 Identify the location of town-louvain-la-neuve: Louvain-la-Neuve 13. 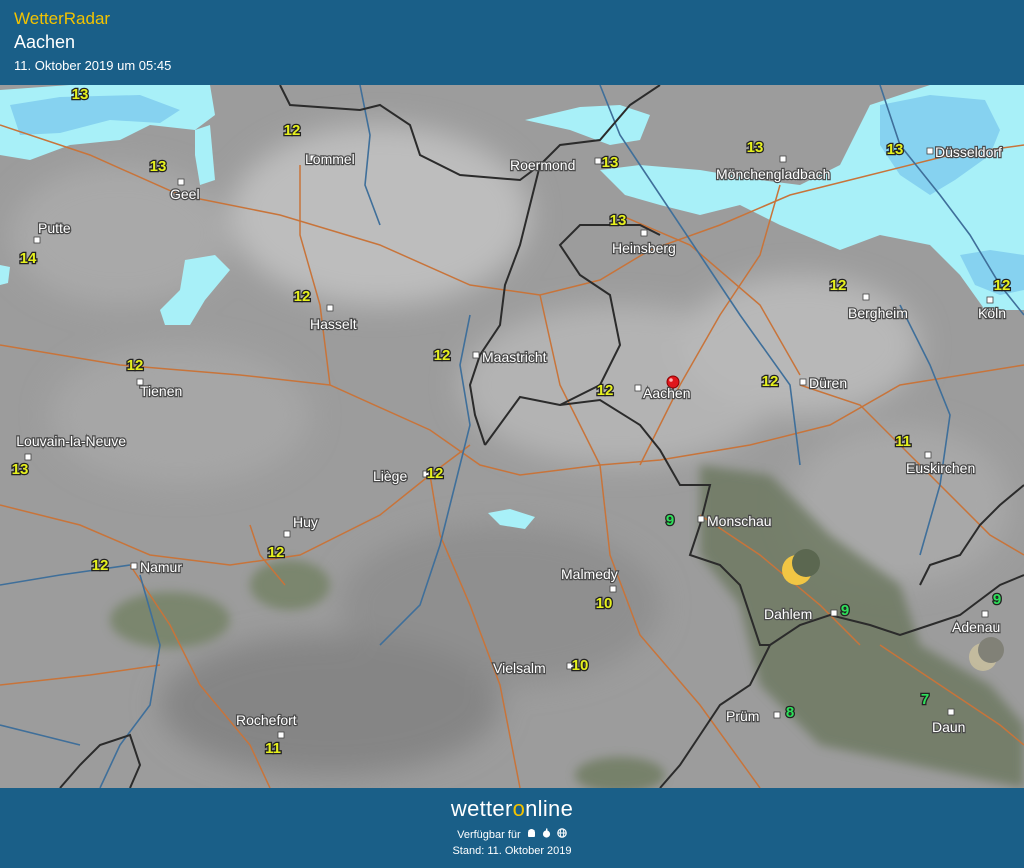
(68, 456).